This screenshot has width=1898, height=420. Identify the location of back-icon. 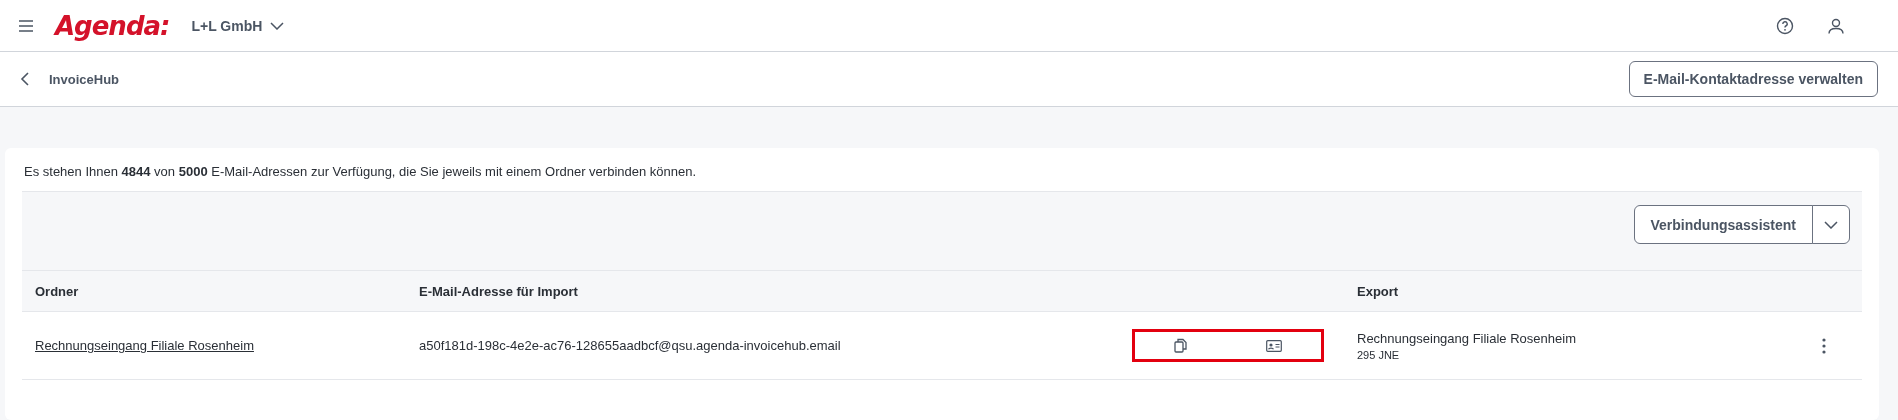
(24, 79).